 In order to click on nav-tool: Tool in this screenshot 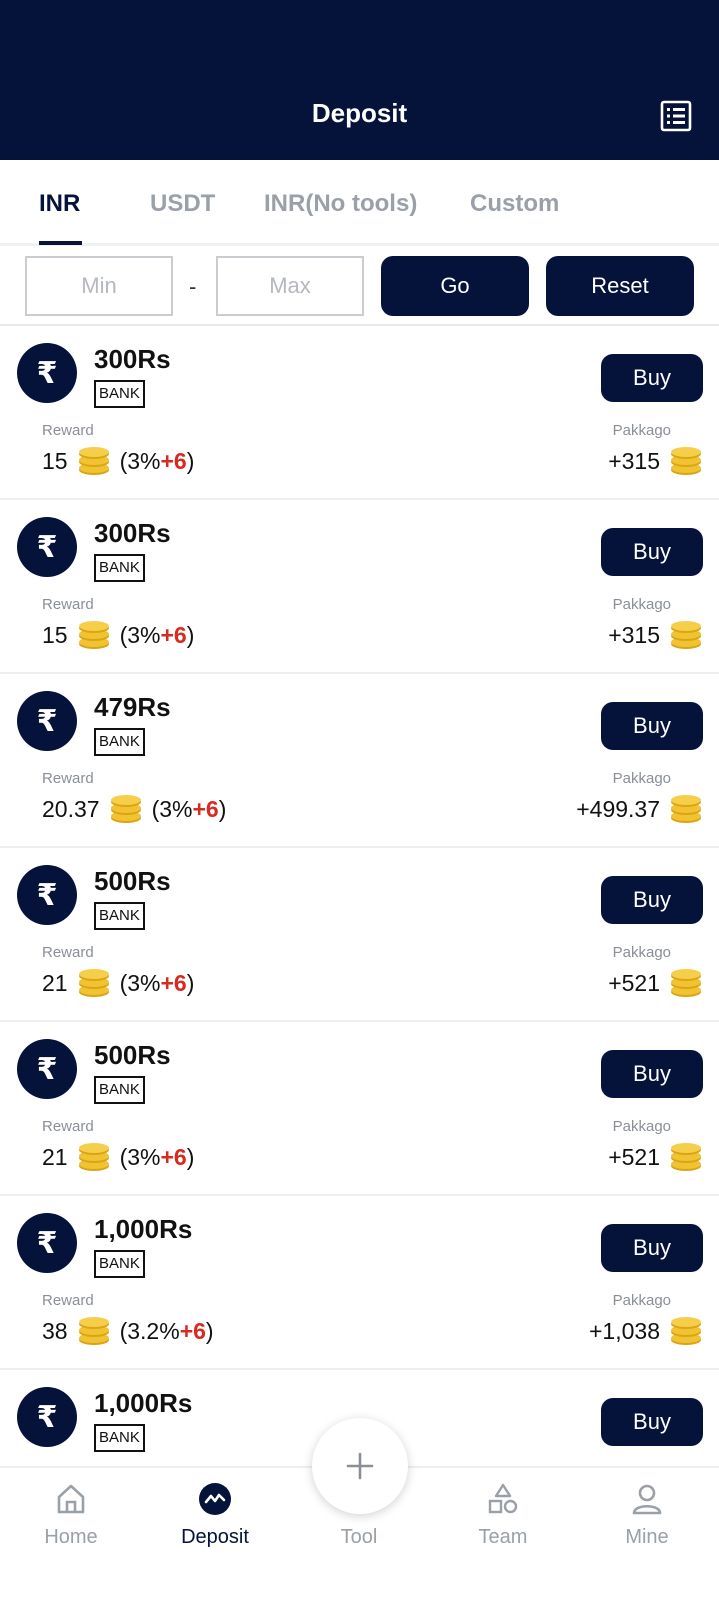, I will do `click(359, 1532)`.